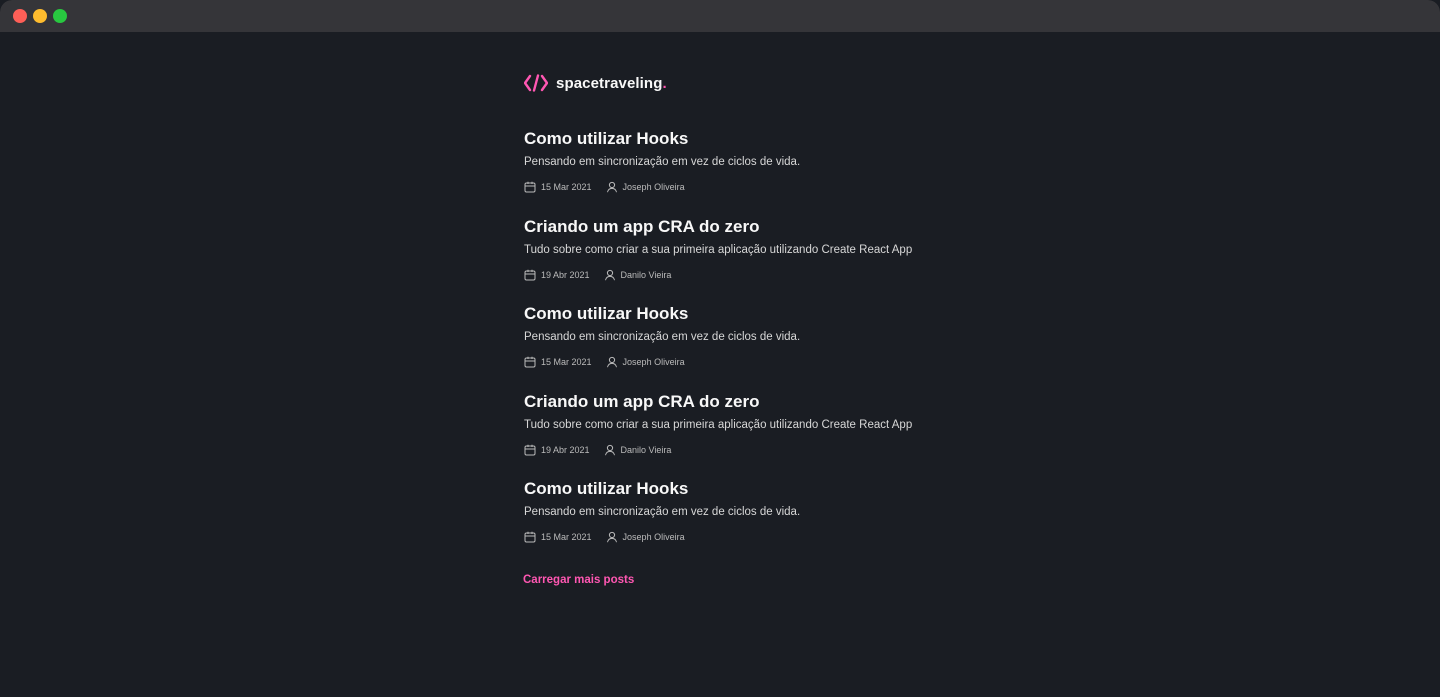  Describe the element at coordinates (536, 83) in the screenshot. I see `code-brackets-icon` at that location.